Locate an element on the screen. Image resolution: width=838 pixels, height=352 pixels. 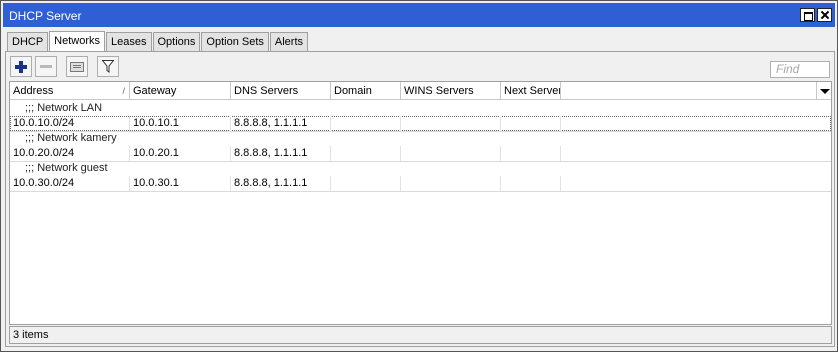
window-title: DHCP Server is located at coordinates (45, 16).